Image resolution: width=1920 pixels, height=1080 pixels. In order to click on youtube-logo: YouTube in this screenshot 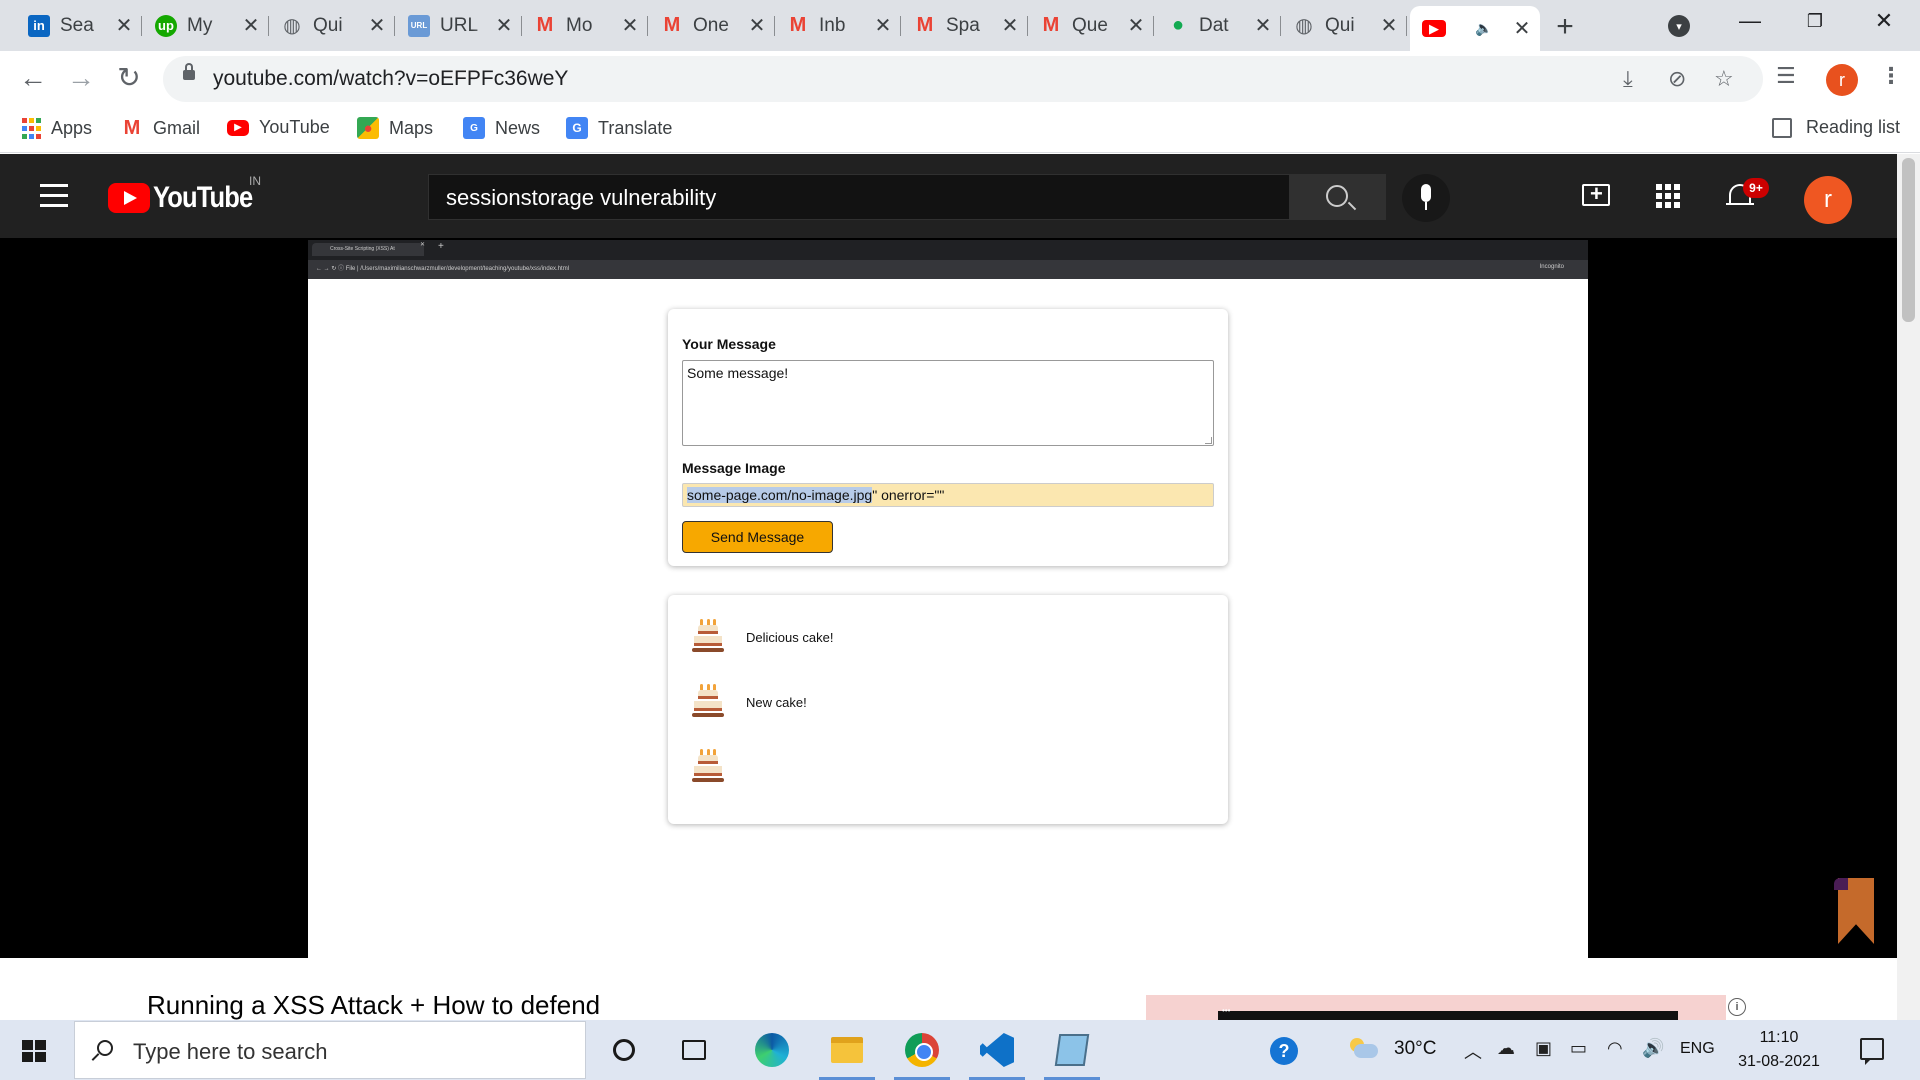, I will do `click(189, 198)`.